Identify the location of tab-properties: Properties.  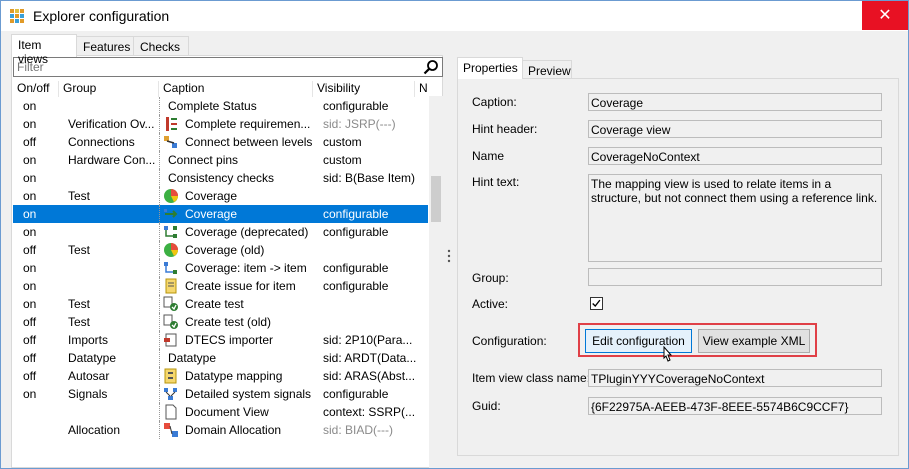
(490, 68).